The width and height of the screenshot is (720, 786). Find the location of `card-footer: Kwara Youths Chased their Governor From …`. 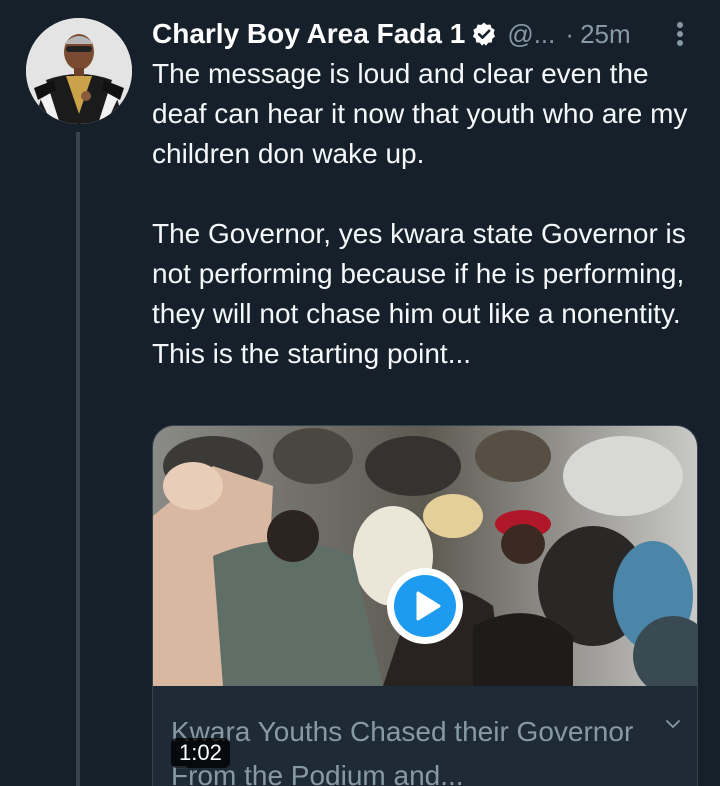

card-footer: Kwara Youths Chased their Governor From … is located at coordinates (425, 736).